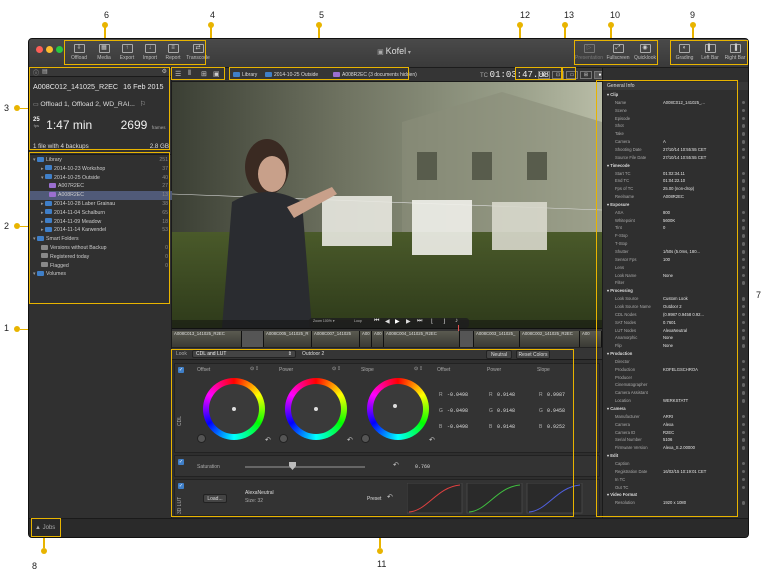 The height and width of the screenshot is (576, 768). Describe the element at coordinates (396, 51) in the screenshot. I see `app-title-text: Kofel` at that location.